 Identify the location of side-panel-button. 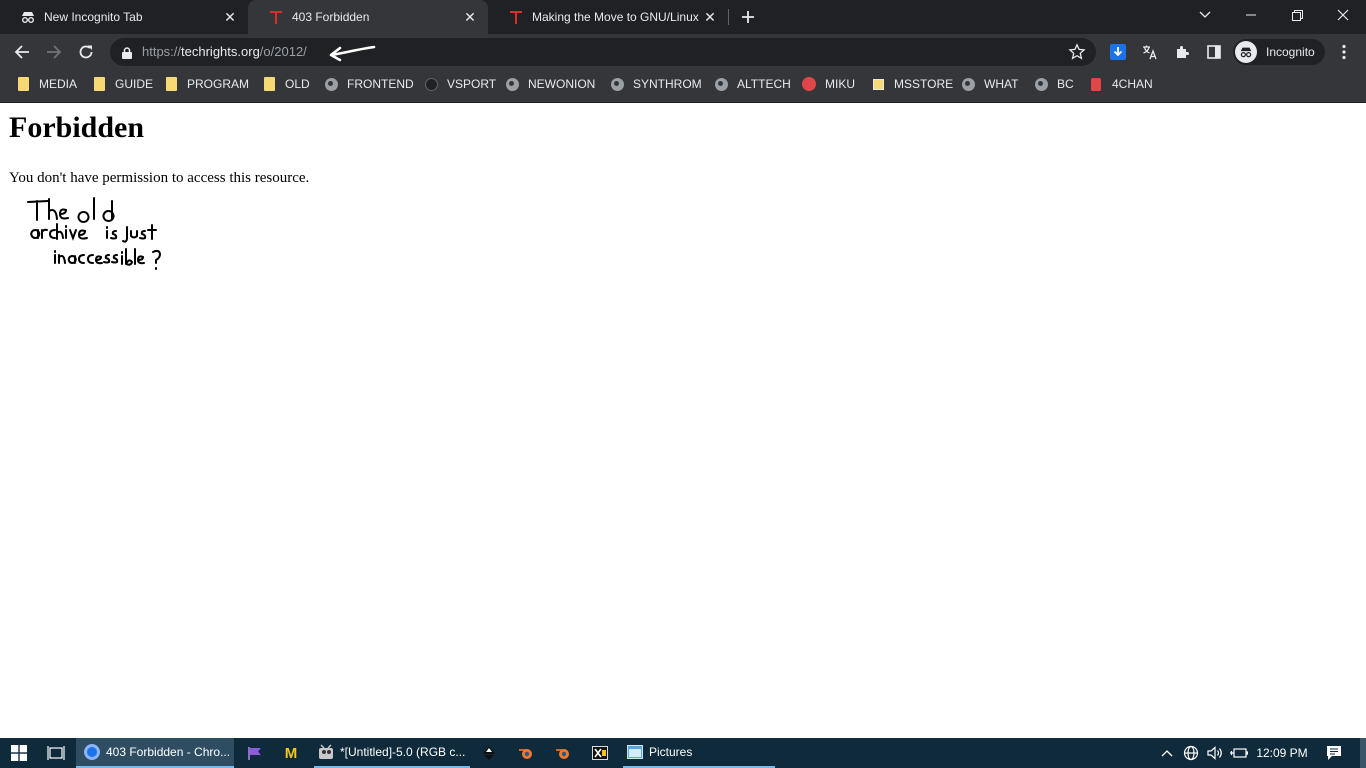
(1214, 52).